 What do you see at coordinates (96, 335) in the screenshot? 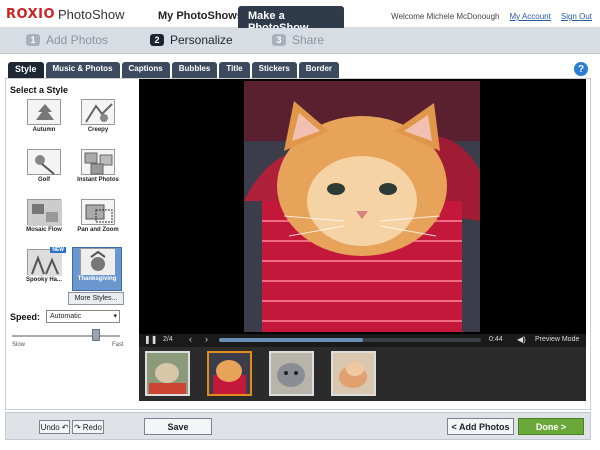
I see `speed-slider-handle` at bounding box center [96, 335].